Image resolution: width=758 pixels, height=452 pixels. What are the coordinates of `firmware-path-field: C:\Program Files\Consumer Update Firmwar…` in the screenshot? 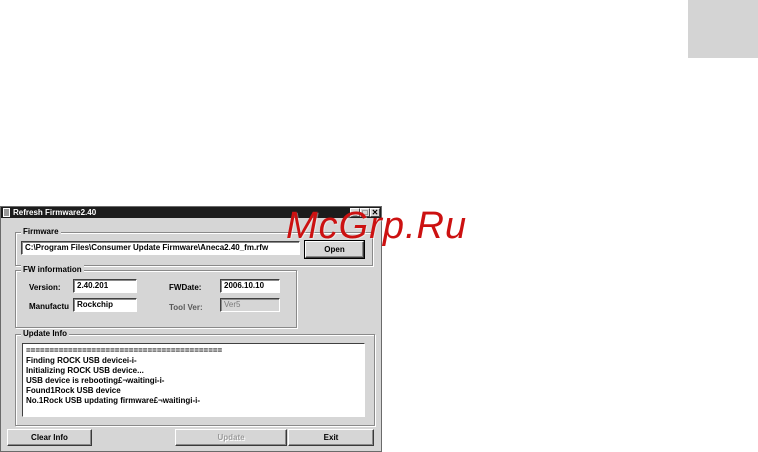 It's located at (160, 248).